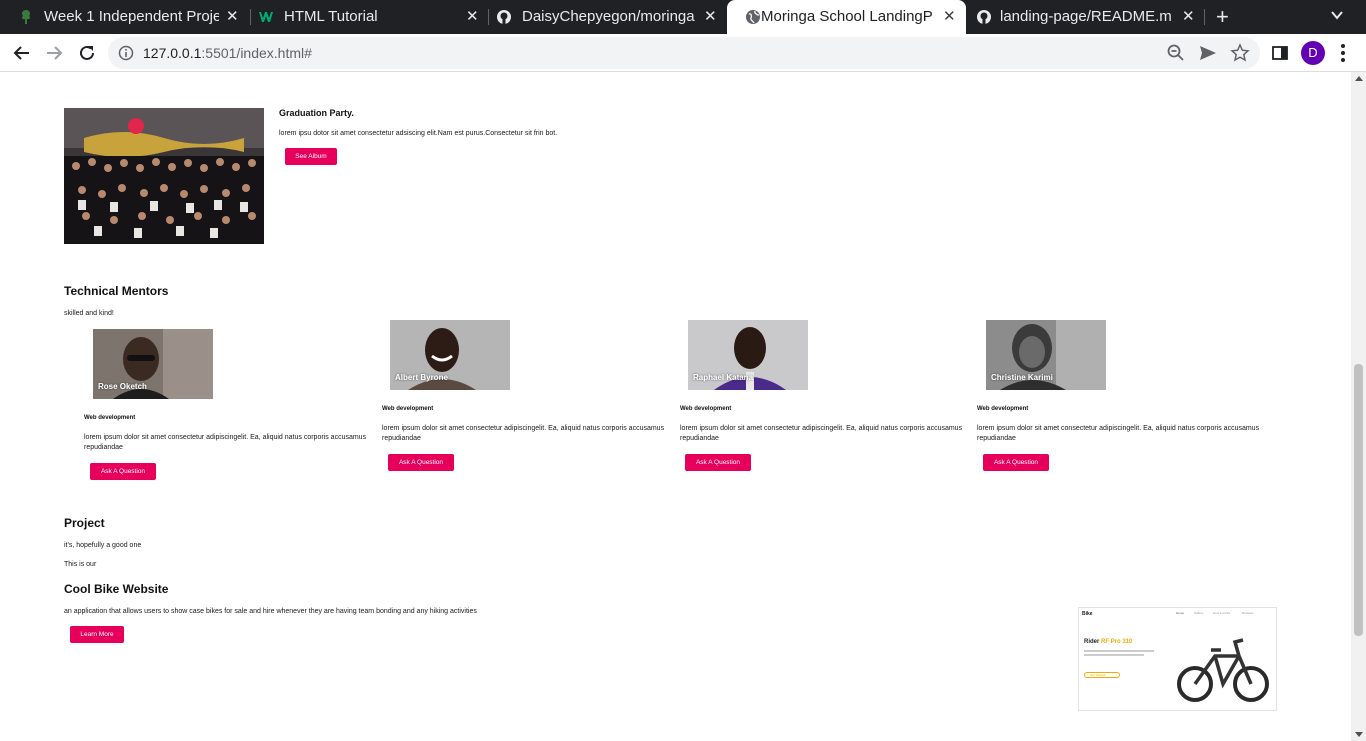  What do you see at coordinates (126, 53) in the screenshot?
I see `site-info-icon` at bounding box center [126, 53].